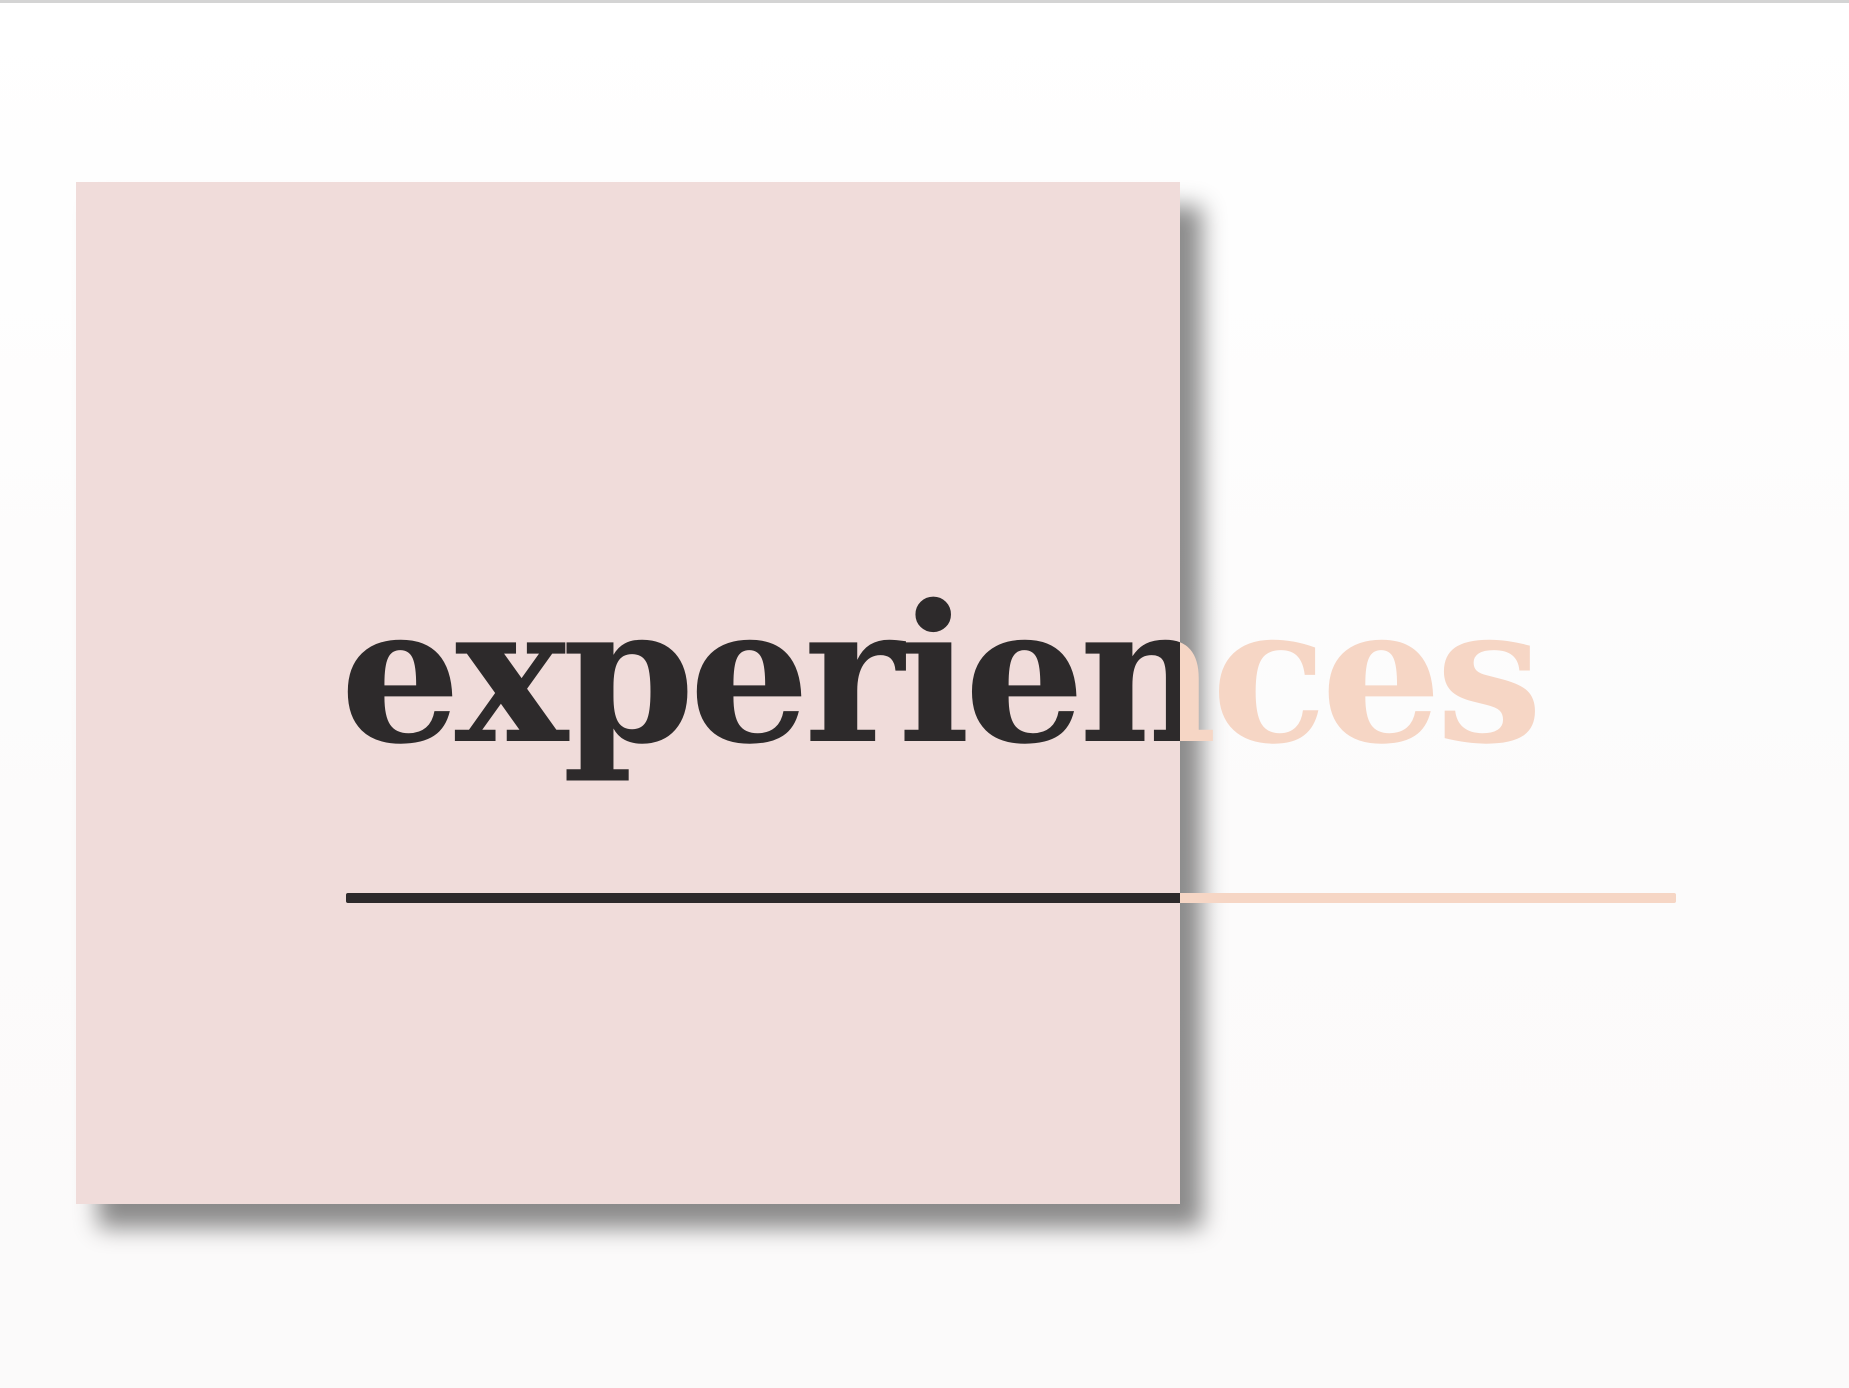  I want to click on headline-word-overflow: experiences, so click(1361, 674).